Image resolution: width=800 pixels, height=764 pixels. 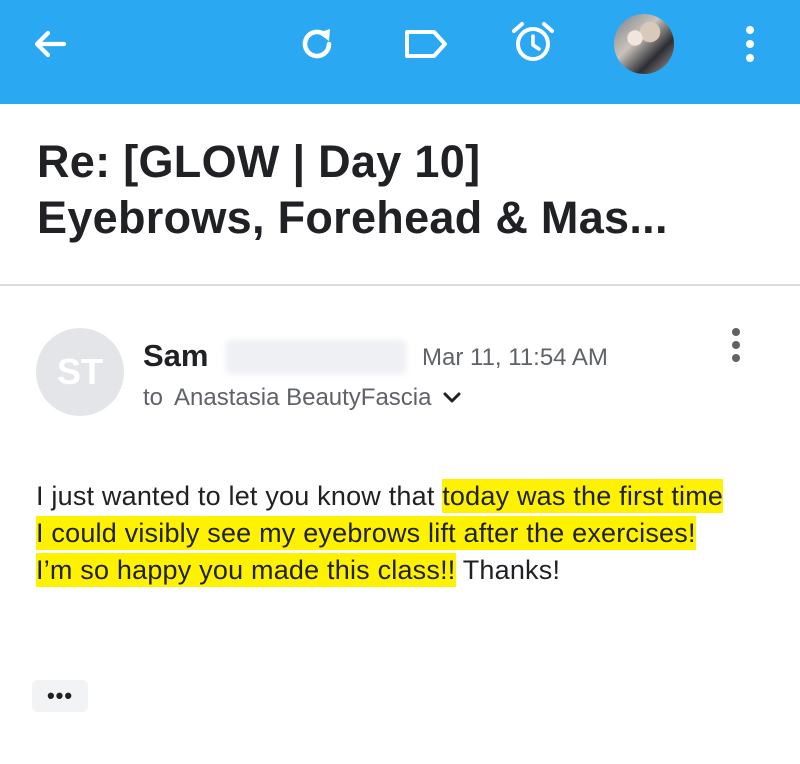 I want to click on chevron-down-icon, so click(x=452, y=398).